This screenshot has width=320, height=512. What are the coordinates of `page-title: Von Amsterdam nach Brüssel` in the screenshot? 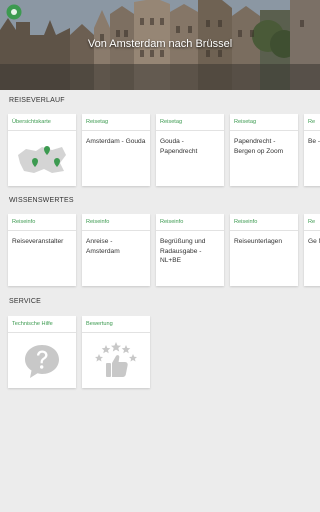 It's located at (160, 44).